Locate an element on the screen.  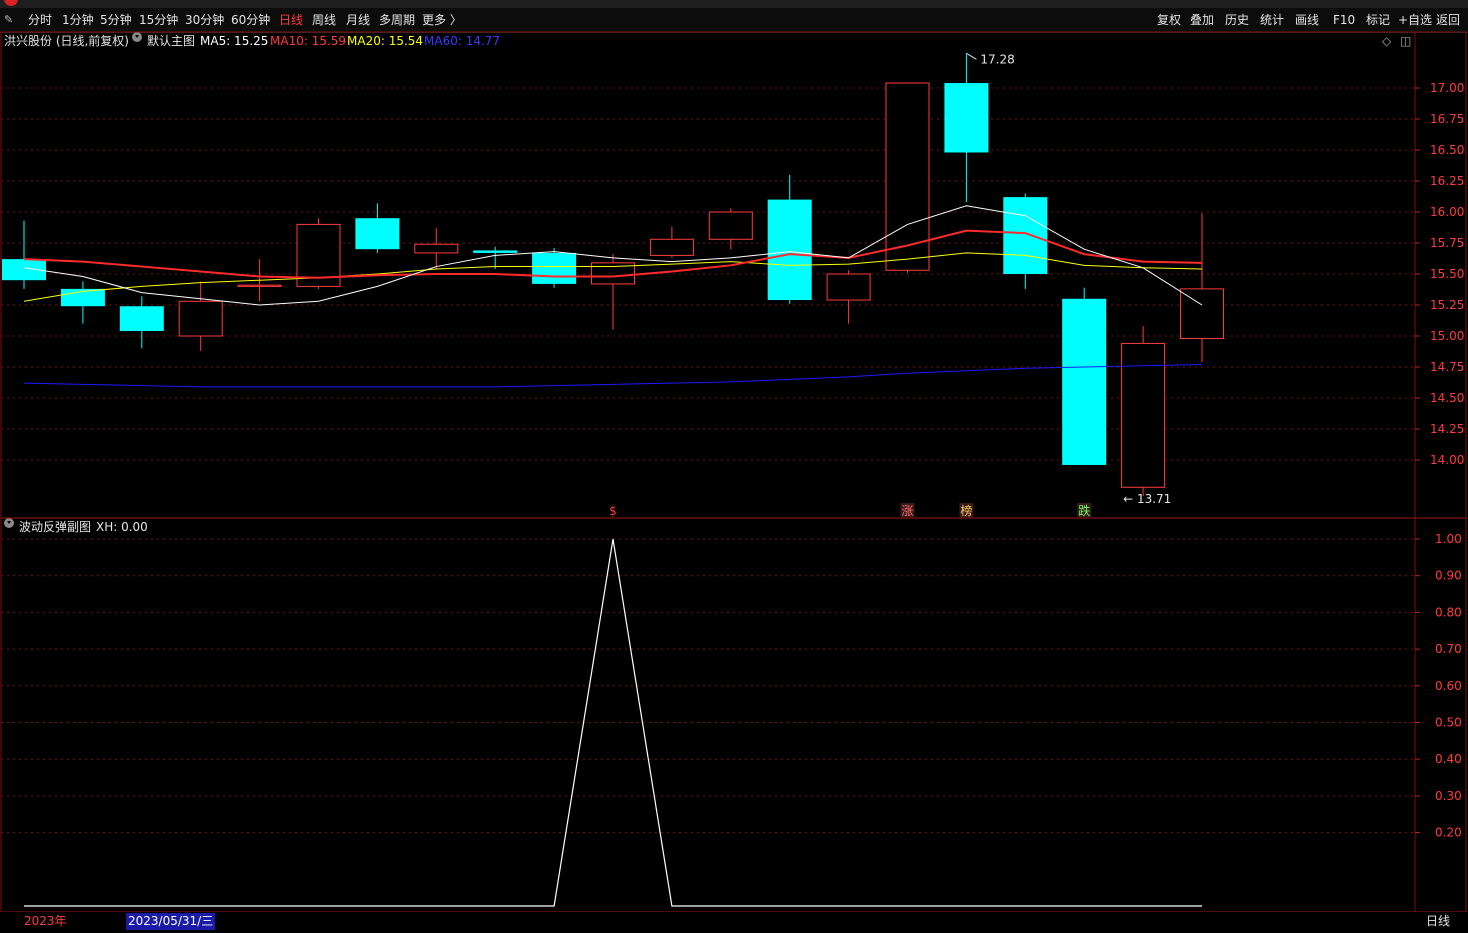
price-tick-label: 16.50 is located at coordinates (1447, 150).